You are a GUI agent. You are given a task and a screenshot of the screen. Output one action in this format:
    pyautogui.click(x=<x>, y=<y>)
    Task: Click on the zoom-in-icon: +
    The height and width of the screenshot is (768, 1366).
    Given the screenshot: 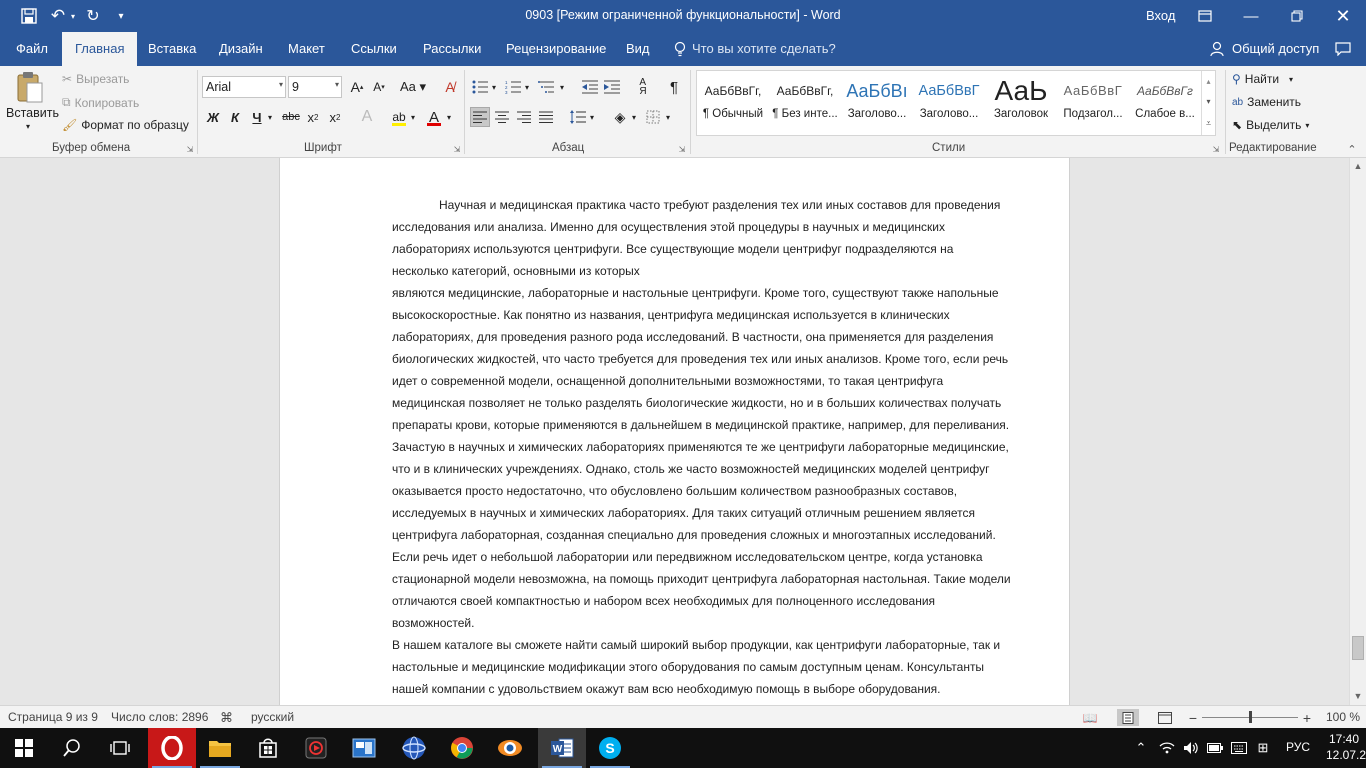 What is the action you would take?
    pyautogui.click(x=1307, y=717)
    